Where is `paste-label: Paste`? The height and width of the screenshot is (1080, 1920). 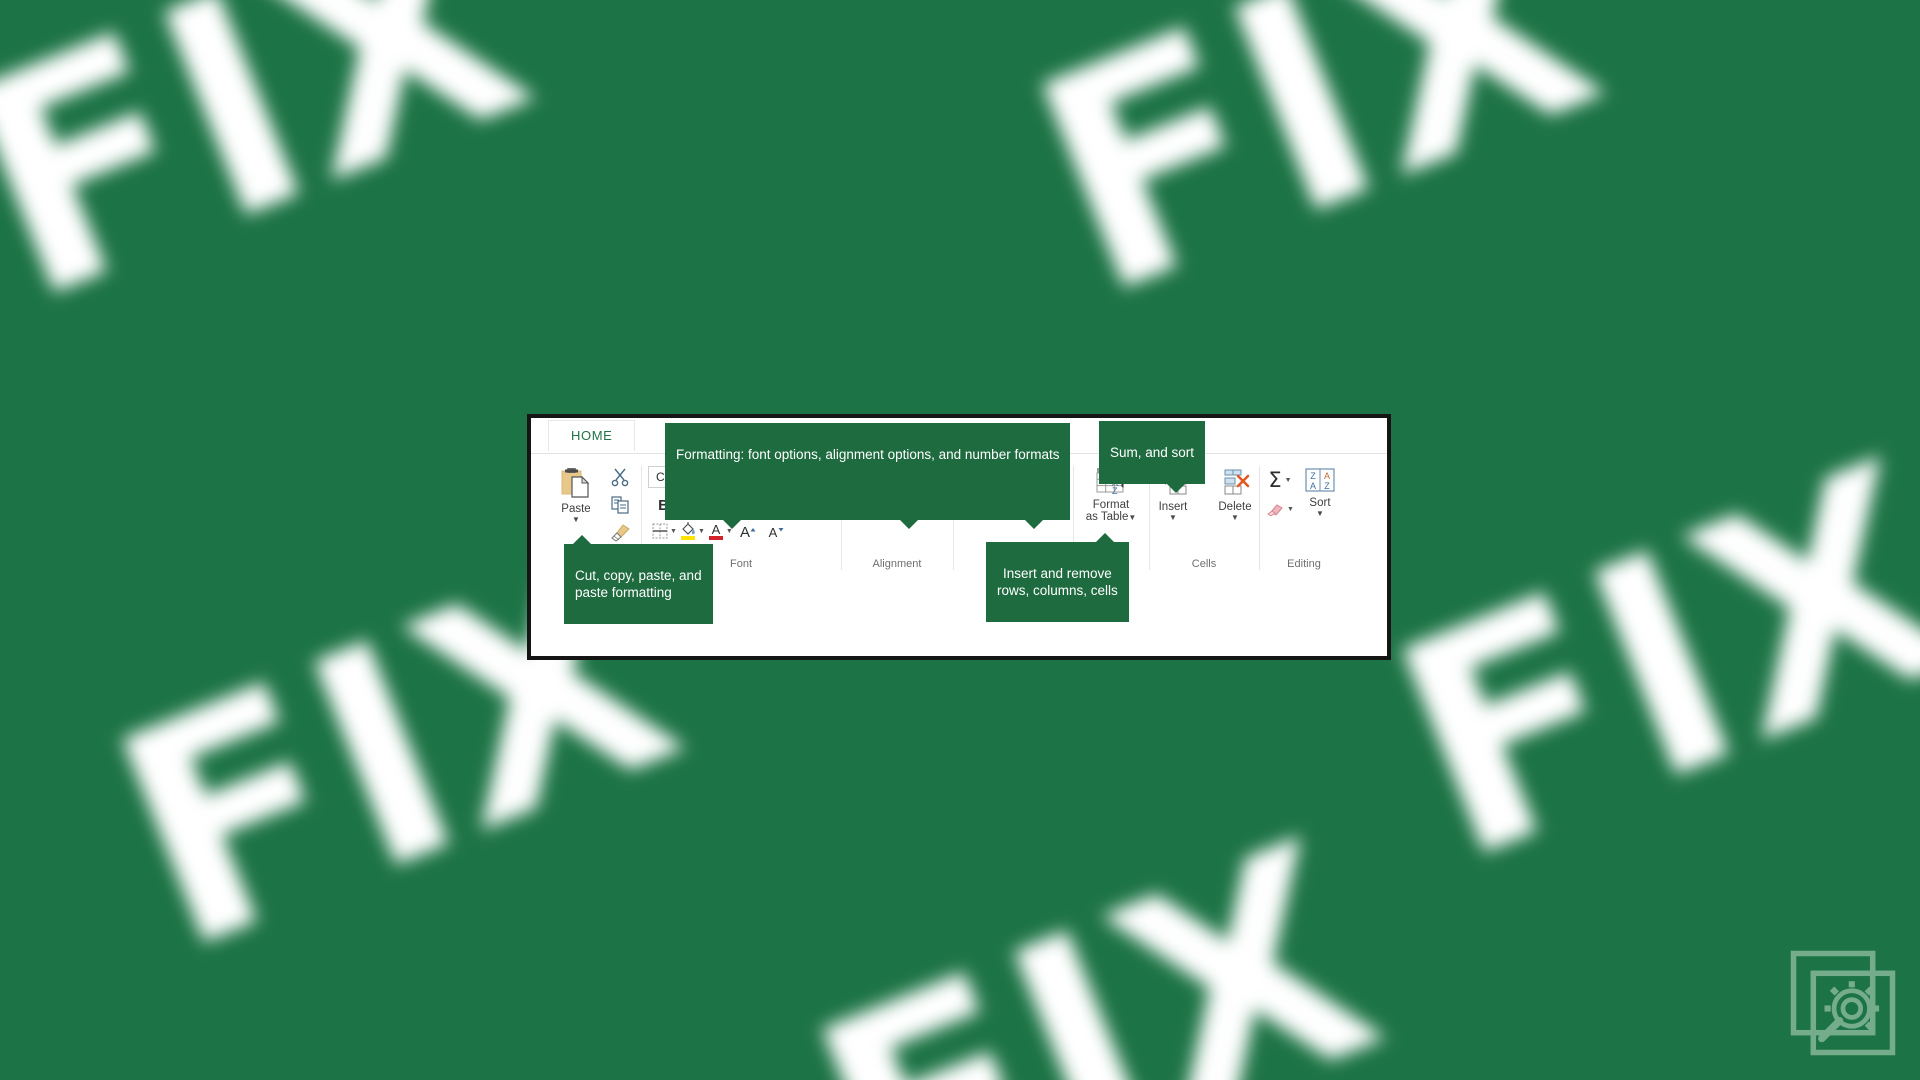 paste-label: Paste is located at coordinates (576, 509).